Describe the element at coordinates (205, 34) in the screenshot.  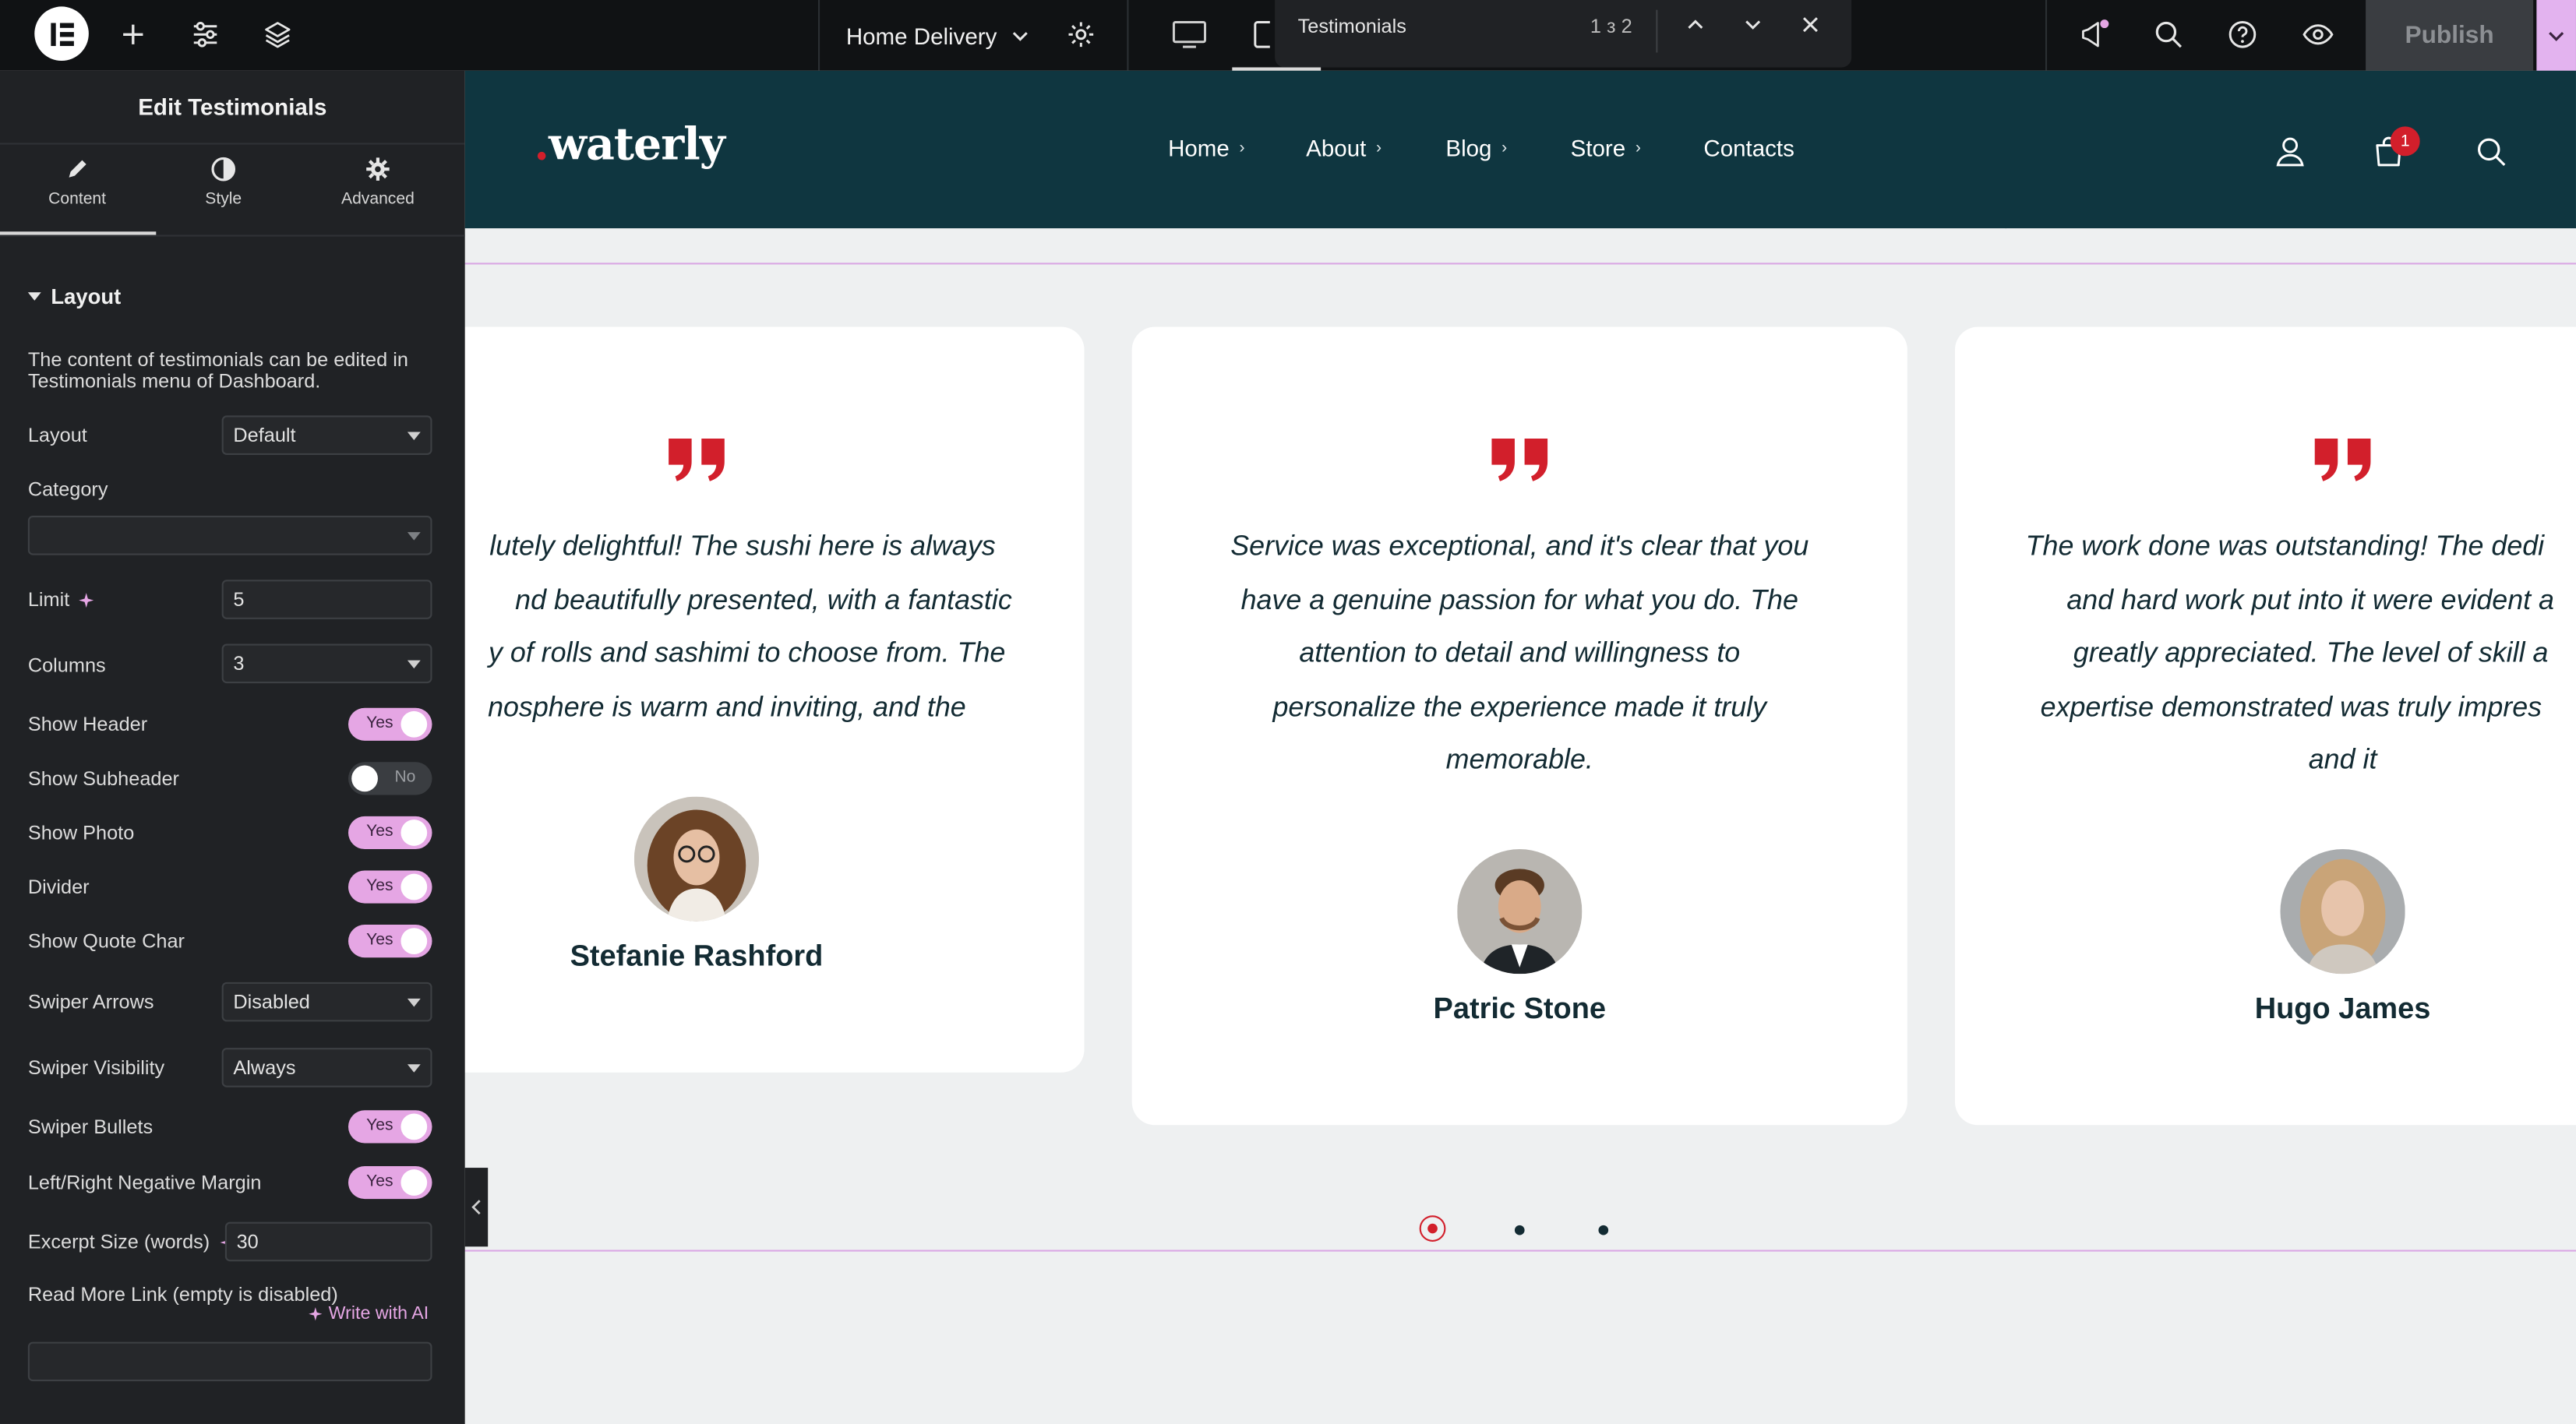
I see `site-settings-button` at that location.